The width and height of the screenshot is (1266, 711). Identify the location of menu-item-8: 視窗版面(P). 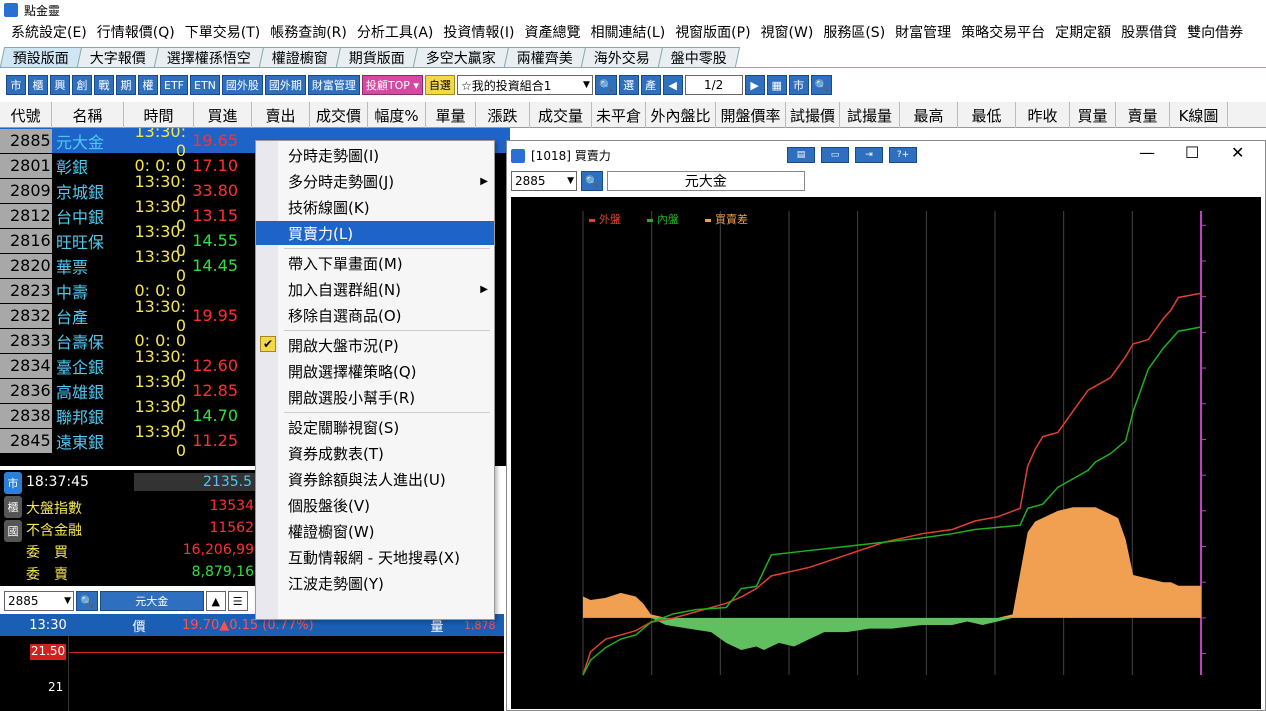
(712, 32).